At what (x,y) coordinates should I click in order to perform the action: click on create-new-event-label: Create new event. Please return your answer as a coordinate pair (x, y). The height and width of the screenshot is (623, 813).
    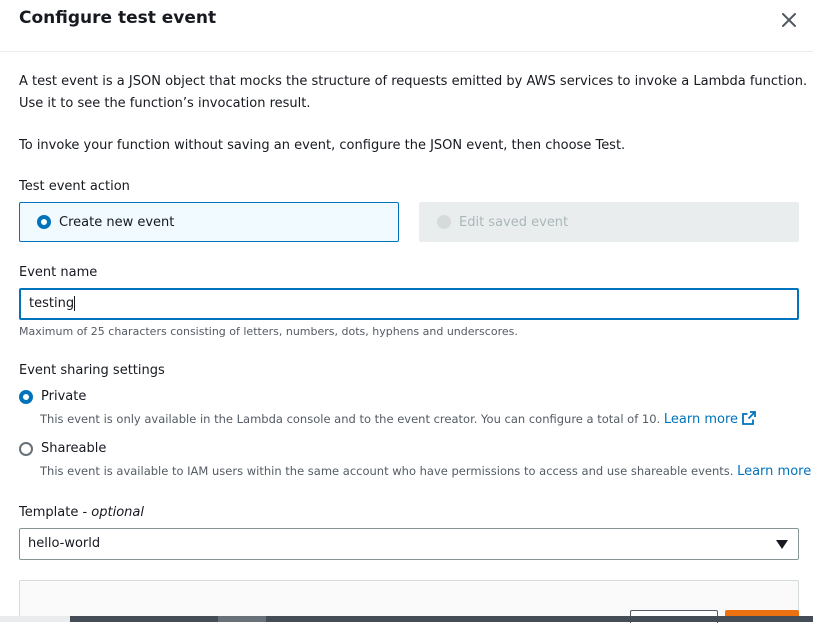
    Looking at the image, I should click on (117, 222).